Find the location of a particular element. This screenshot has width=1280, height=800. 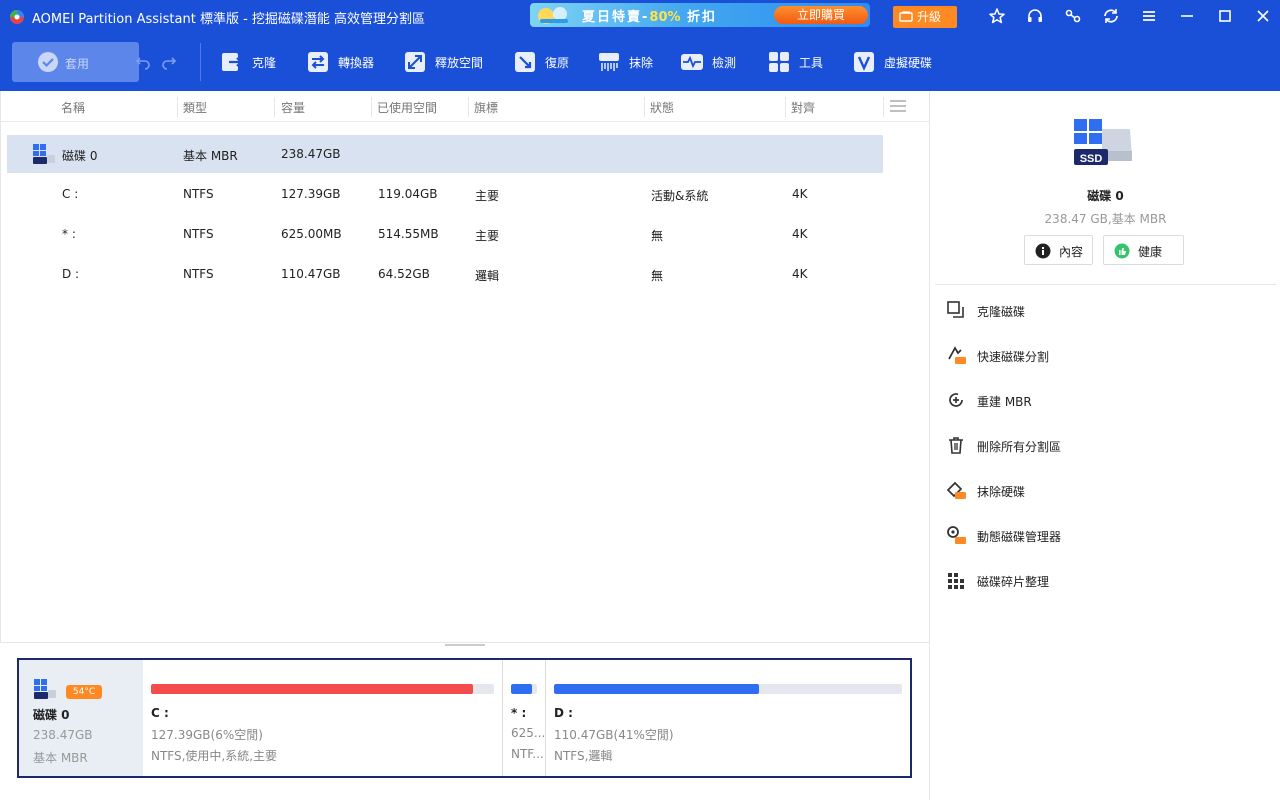

promo-decoration-icon is located at coordinates (553, 15).